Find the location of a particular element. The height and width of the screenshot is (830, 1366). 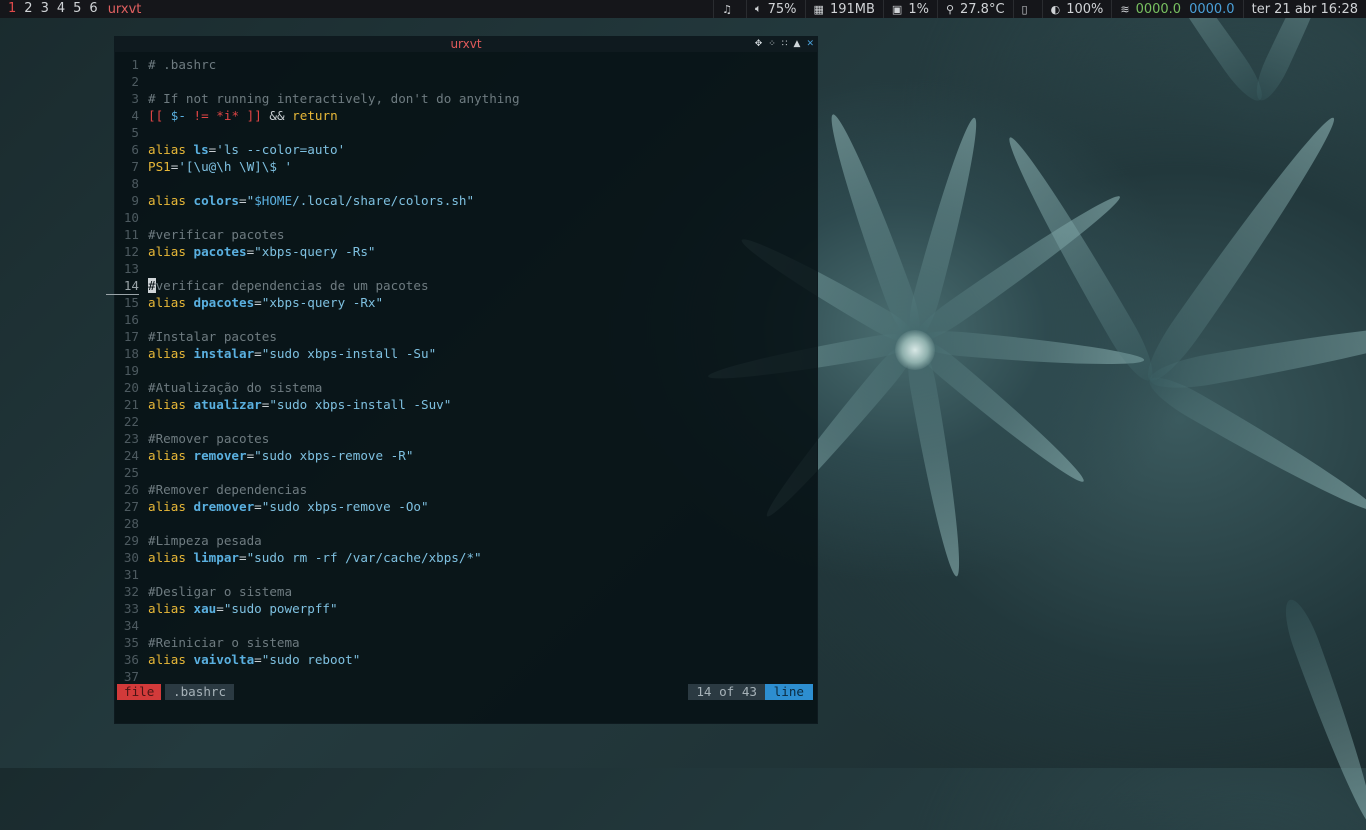

clock-value: ter 21 abr 16:28 is located at coordinates (1305, 9).